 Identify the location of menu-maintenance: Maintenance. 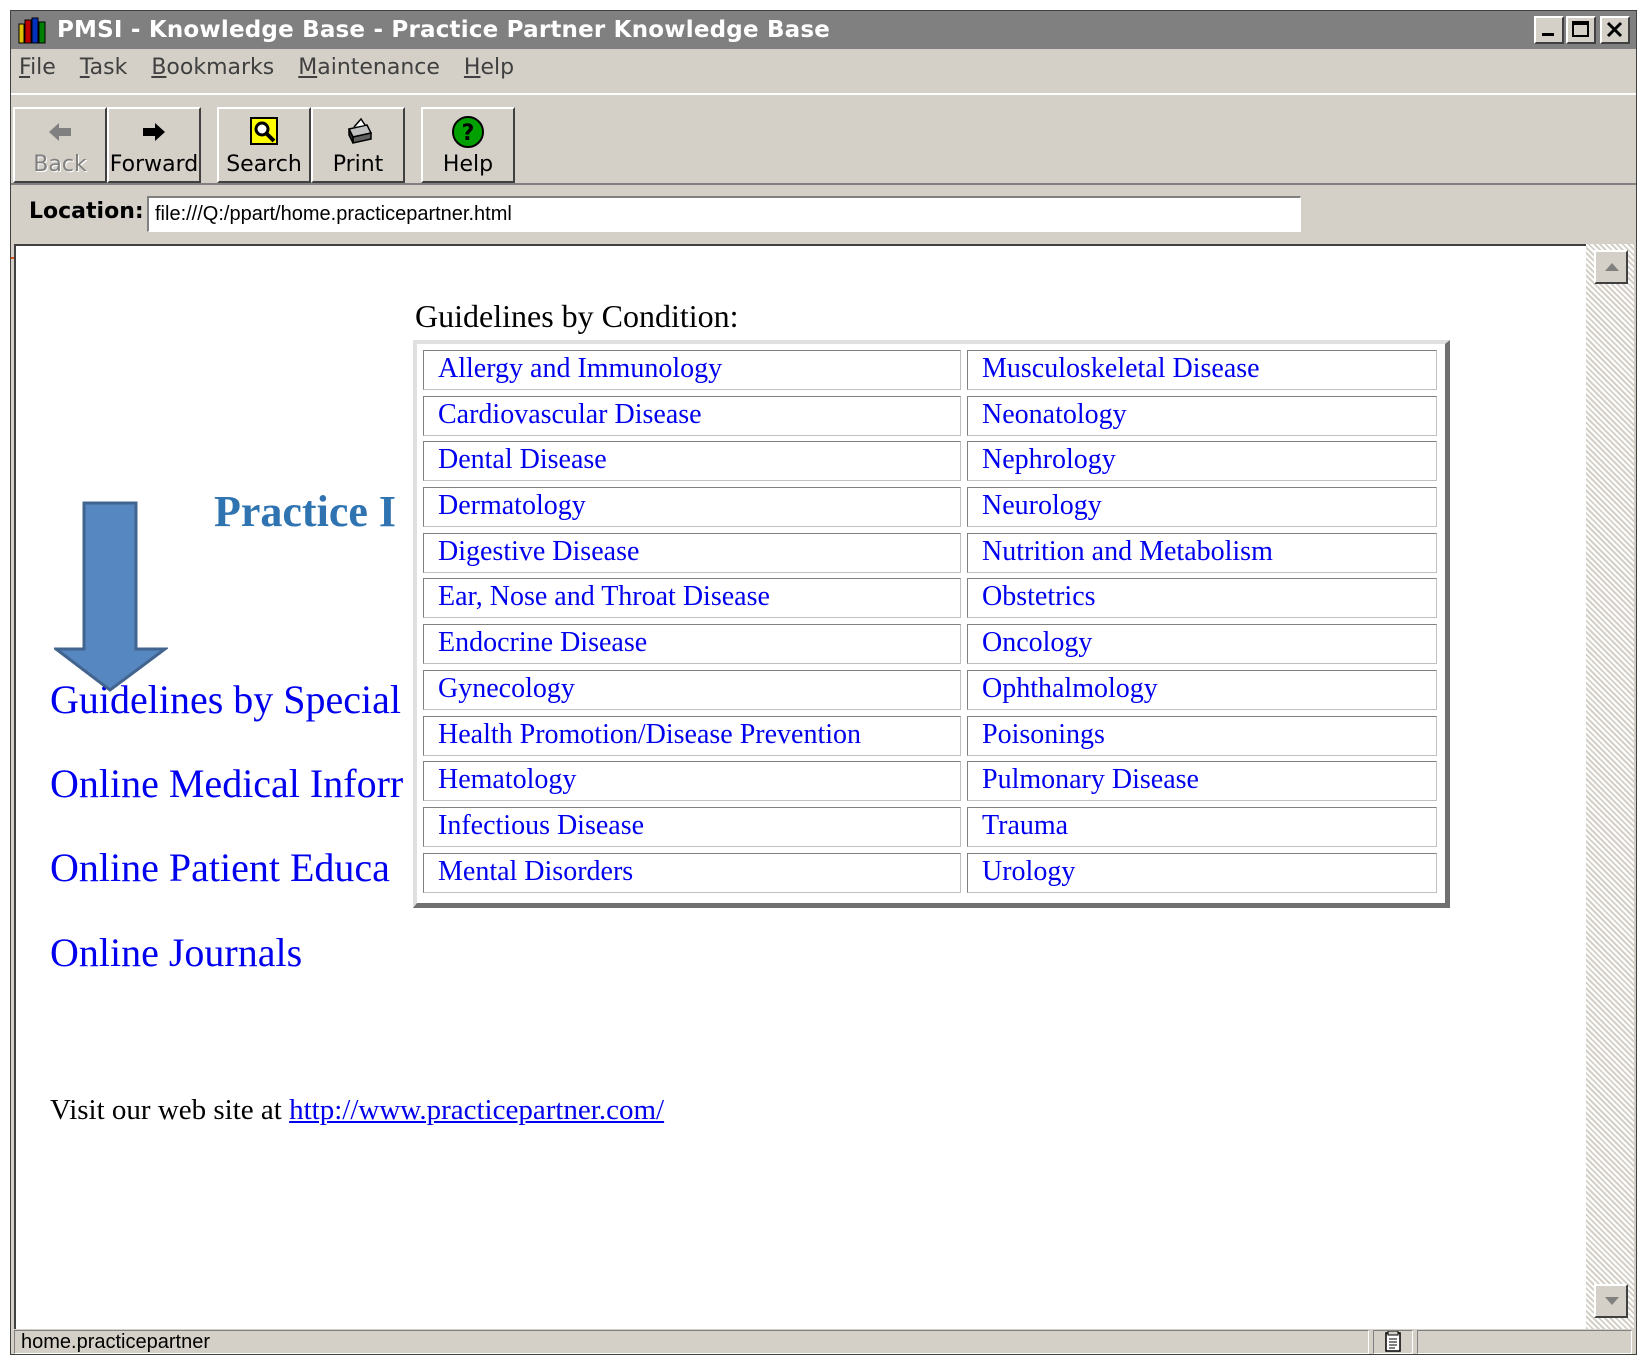
(369, 68).